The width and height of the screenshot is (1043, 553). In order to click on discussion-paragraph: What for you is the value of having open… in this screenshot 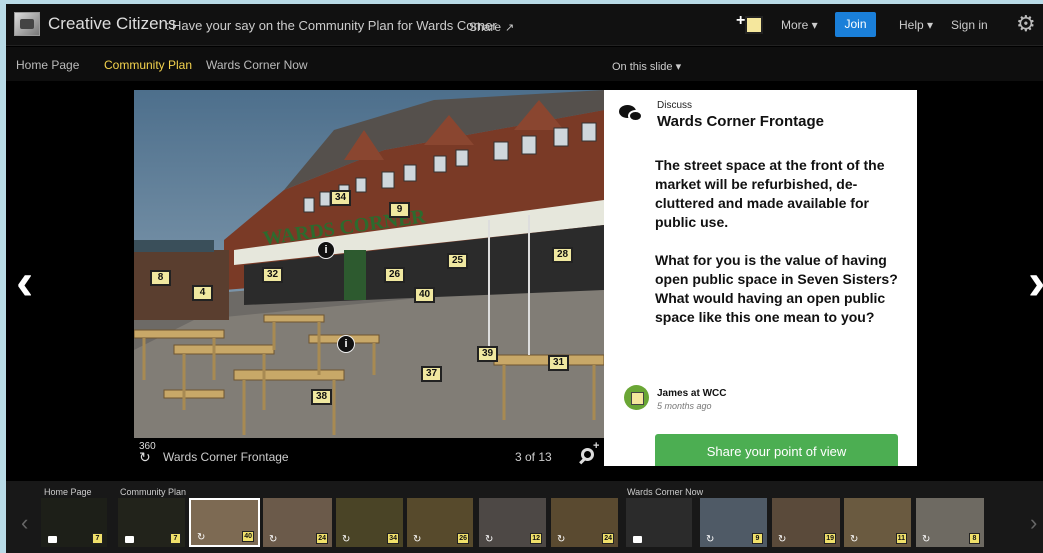, I will do `click(776, 288)`.